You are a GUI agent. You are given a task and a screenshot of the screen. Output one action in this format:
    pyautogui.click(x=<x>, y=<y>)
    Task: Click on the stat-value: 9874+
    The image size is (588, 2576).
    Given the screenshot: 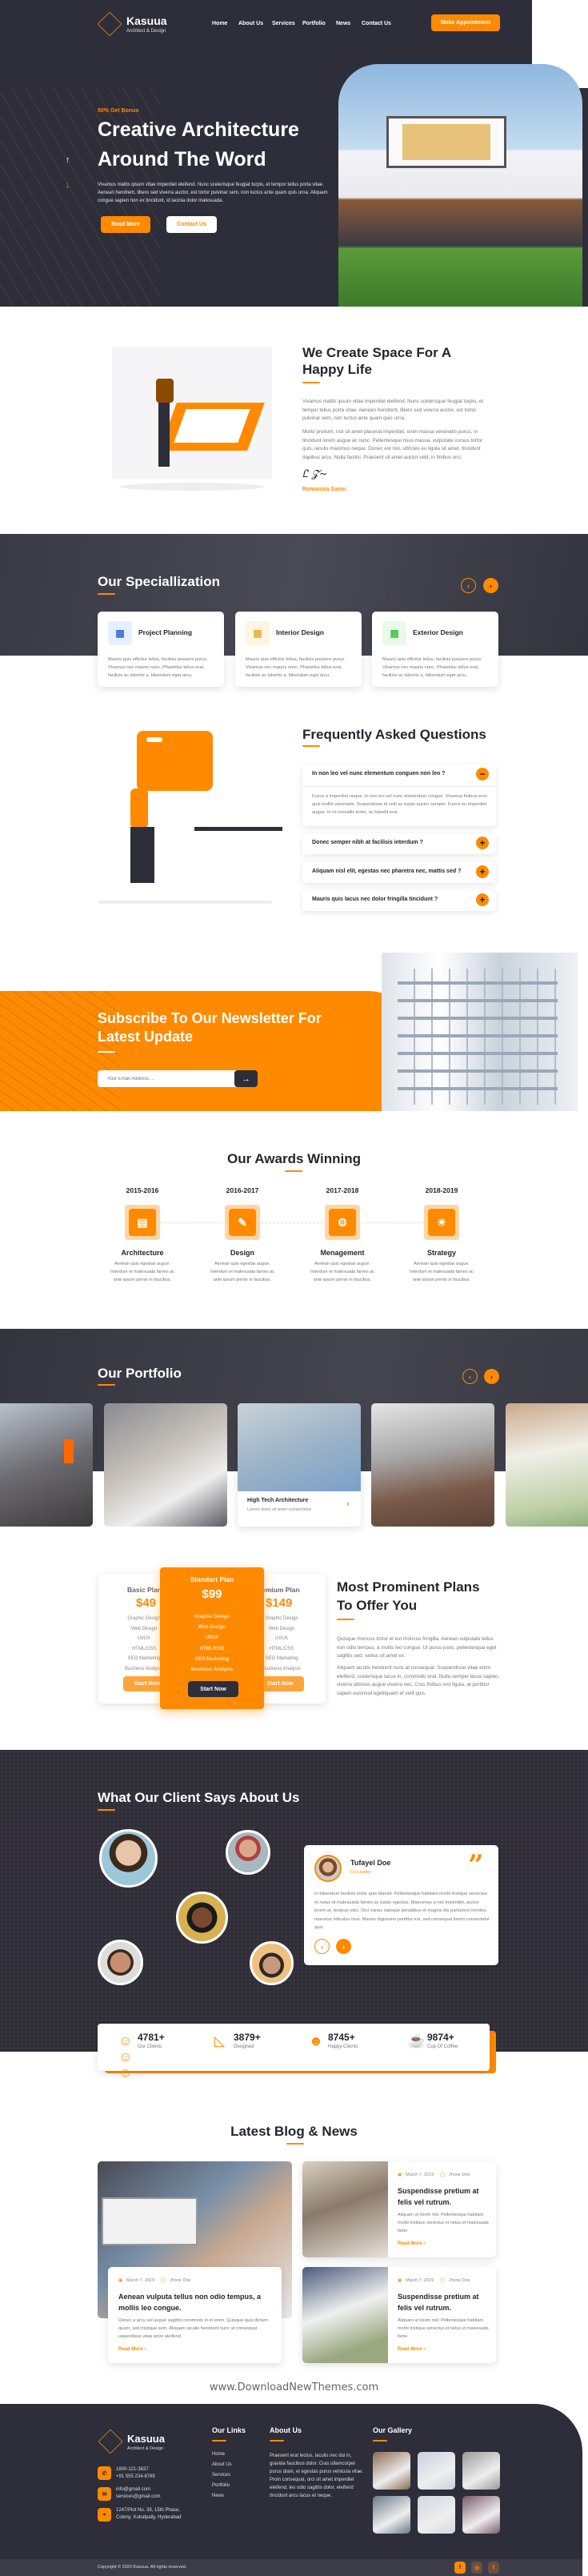 What is the action you would take?
    pyautogui.click(x=440, y=2037)
    